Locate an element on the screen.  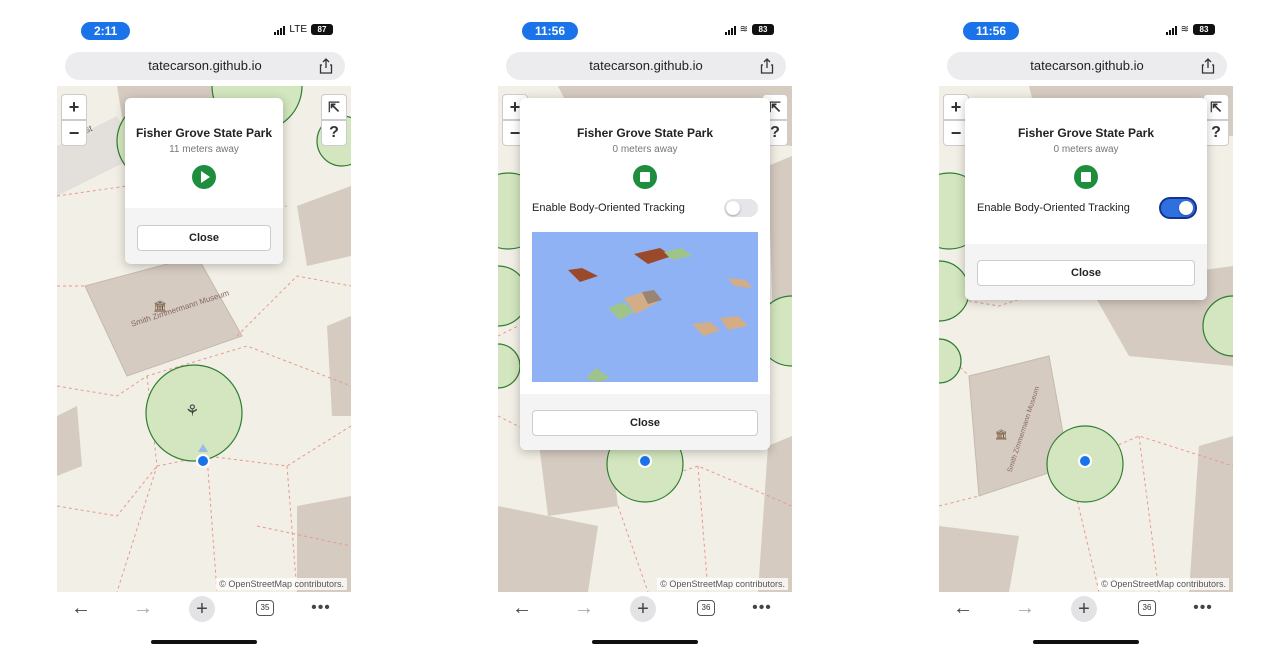
viz-canvas is located at coordinates (660, 315).